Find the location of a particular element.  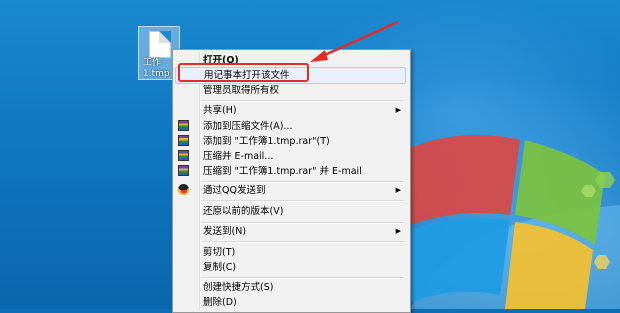

menu-item-delete: 删除(D) is located at coordinates (290, 302).